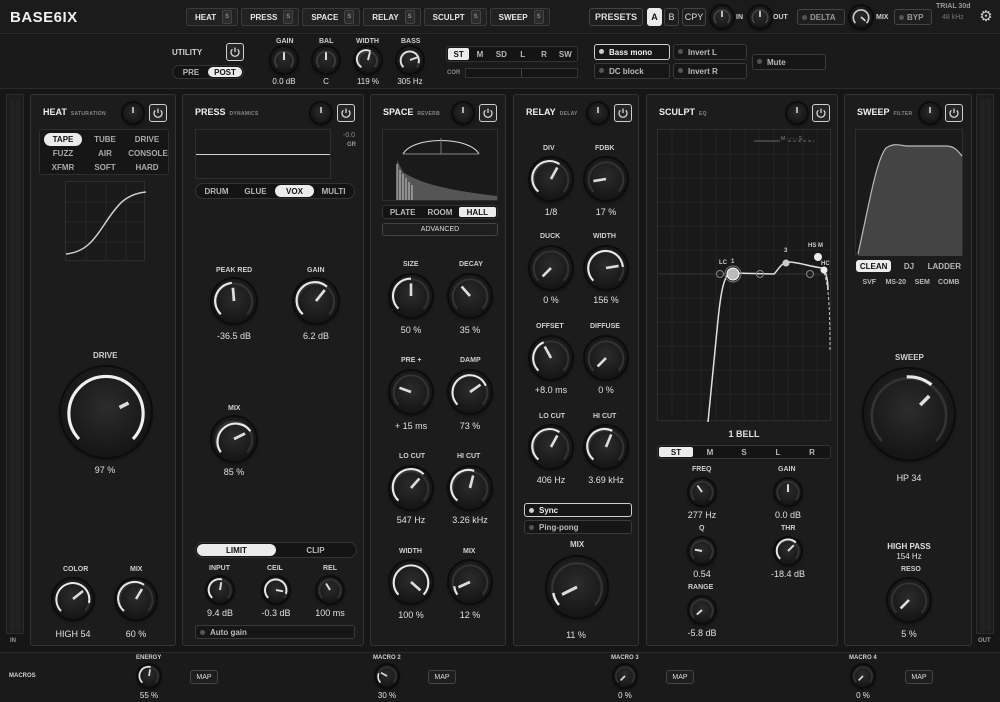 Image resolution: width=1000 pixels, height=702 pixels. What do you see at coordinates (821, 113) in the screenshot?
I see `sculpt-power-button` at bounding box center [821, 113].